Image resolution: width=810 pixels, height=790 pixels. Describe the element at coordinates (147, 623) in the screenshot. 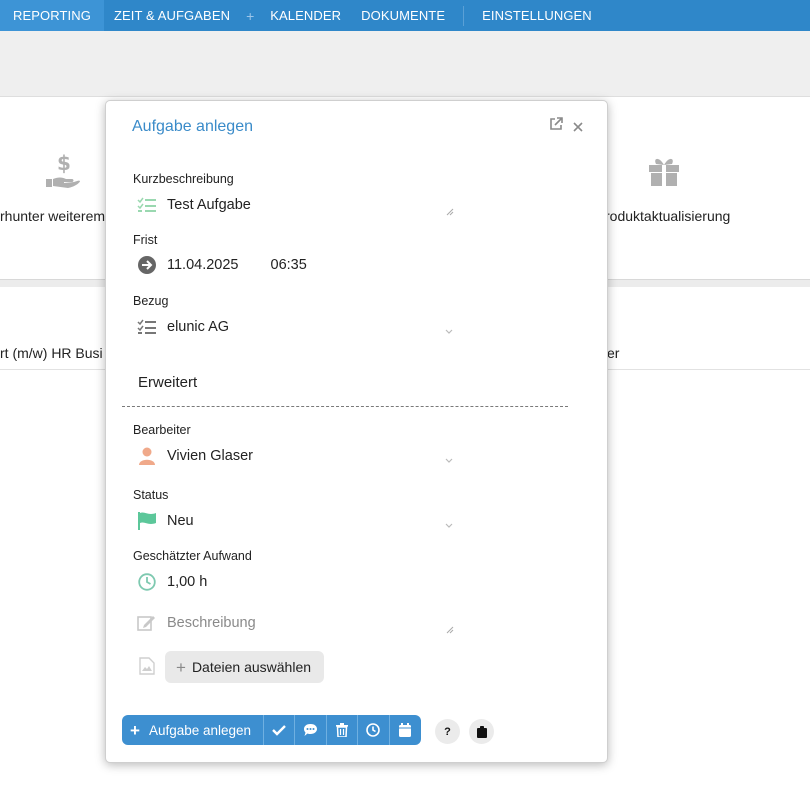

I see `edit-icon` at that location.